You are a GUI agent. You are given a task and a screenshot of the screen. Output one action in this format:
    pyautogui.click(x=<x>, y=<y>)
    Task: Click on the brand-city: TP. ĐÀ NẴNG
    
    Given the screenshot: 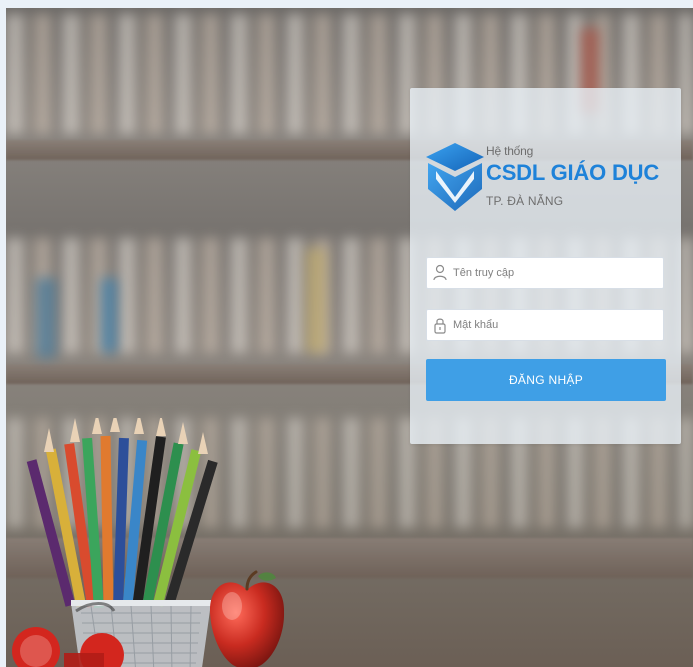 What is the action you would take?
    pyautogui.click(x=525, y=201)
    